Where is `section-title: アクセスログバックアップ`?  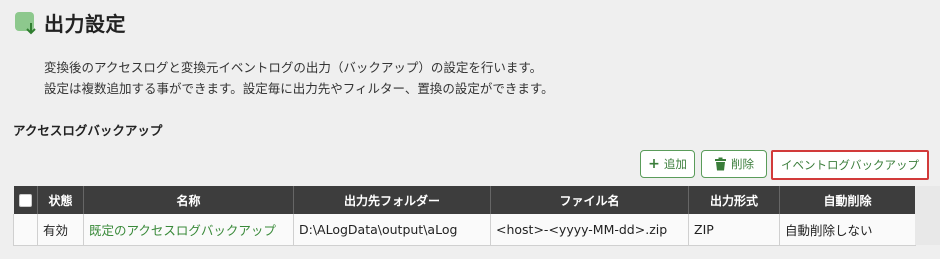 section-title: アクセスログバックアップ is located at coordinates (88, 130).